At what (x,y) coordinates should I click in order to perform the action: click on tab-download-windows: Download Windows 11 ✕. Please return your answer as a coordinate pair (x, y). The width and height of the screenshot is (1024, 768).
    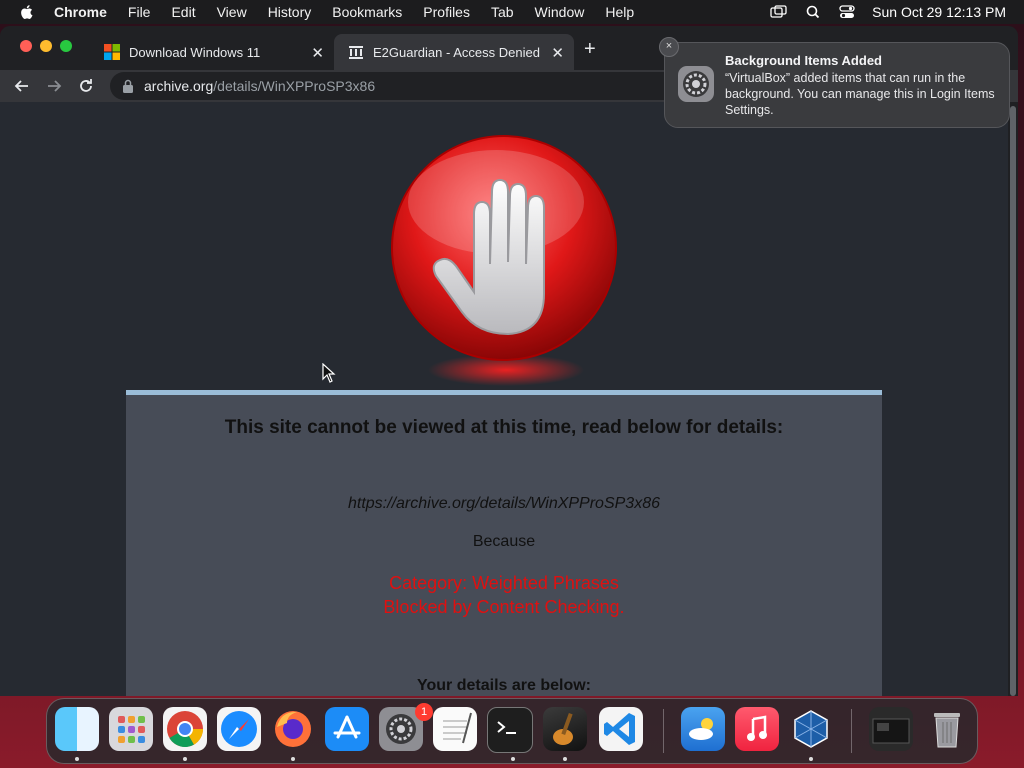
    Looking at the image, I should click on (212, 52).